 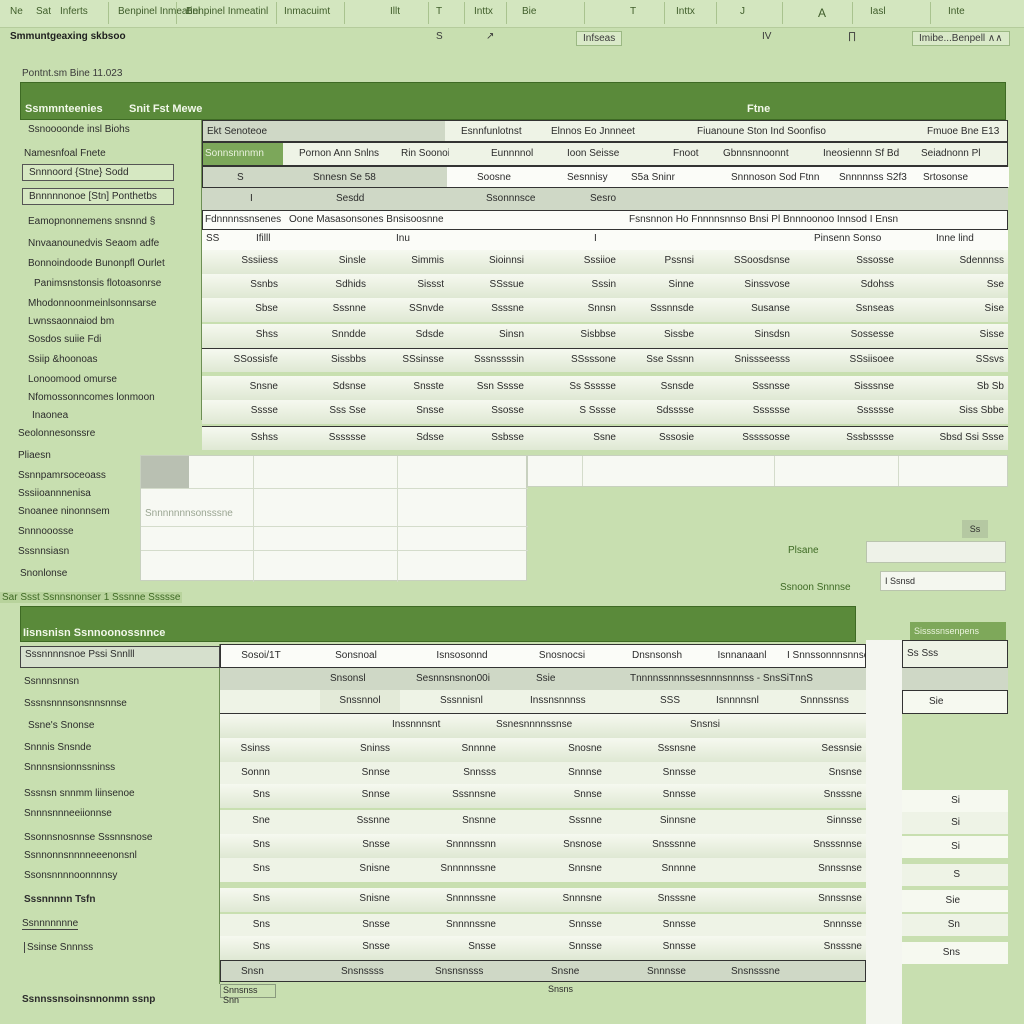 I want to click on header-cell: Esnnfunlotnst, so click(x=506, y=131).